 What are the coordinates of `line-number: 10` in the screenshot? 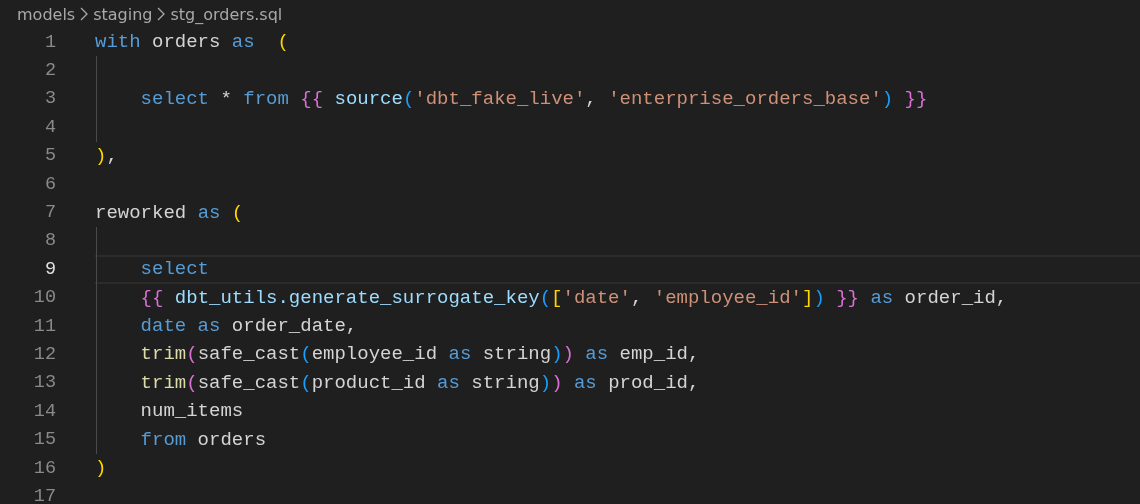 It's located at (44, 298).